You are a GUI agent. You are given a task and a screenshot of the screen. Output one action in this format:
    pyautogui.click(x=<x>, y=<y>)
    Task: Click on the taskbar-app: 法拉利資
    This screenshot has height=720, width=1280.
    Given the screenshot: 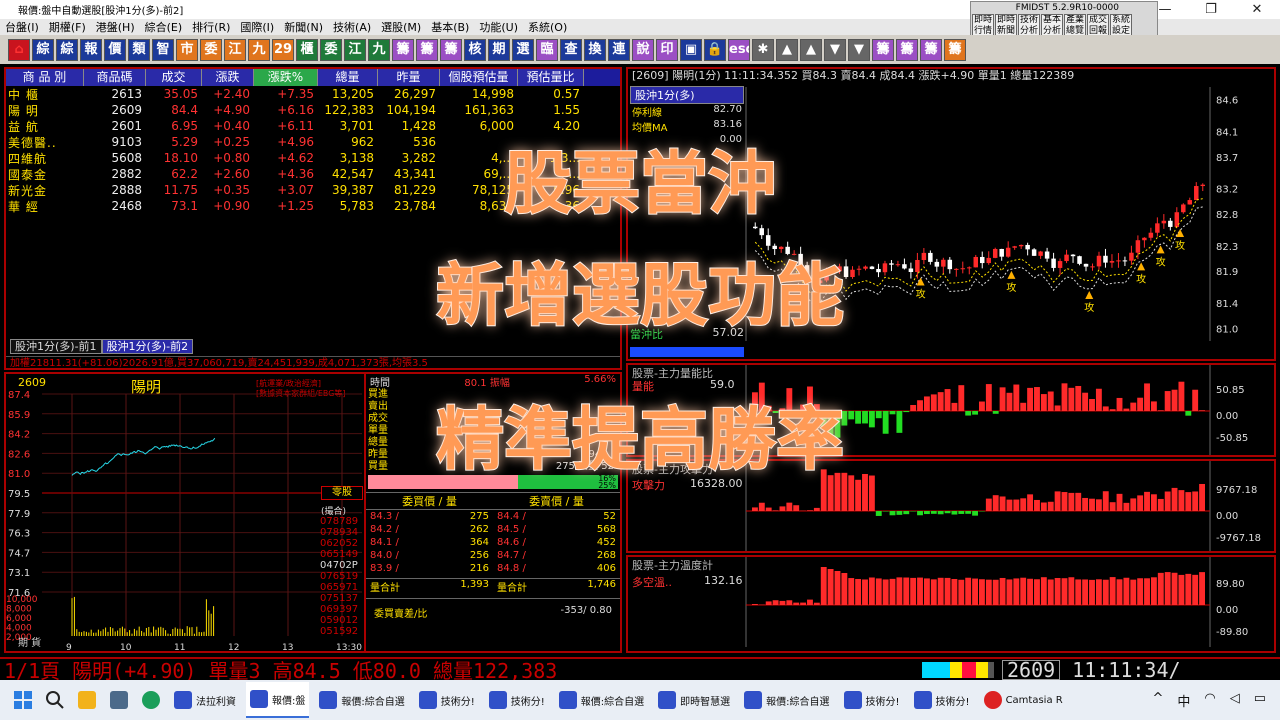 What is the action you would take?
    pyautogui.click(x=205, y=700)
    